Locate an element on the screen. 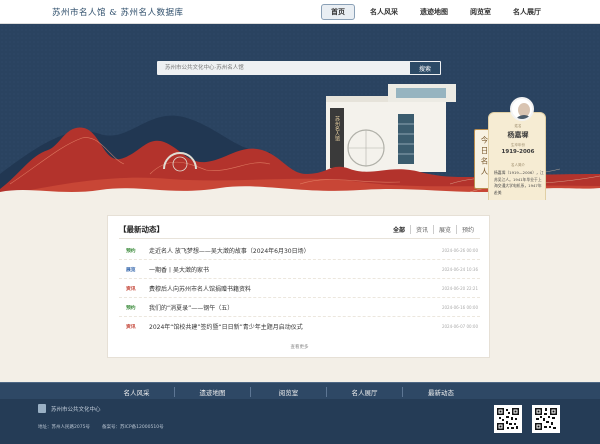 Image resolution: width=600 pixels, height=444 pixels. org-logo-icon is located at coordinates (42, 408).